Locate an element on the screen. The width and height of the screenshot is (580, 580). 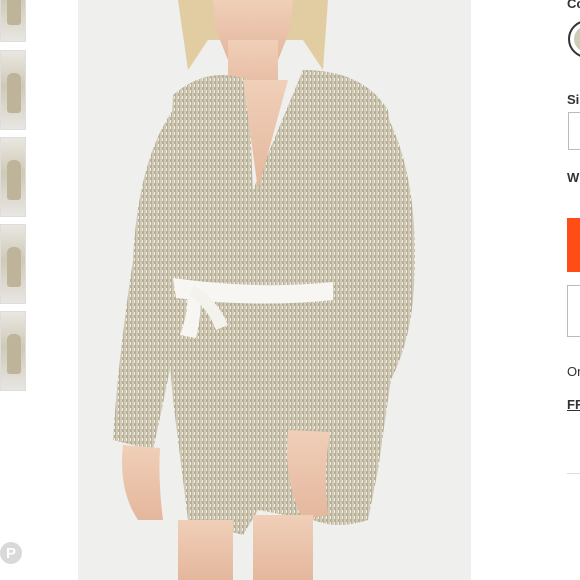
thumbnail-strip is located at coordinates (14, 290).